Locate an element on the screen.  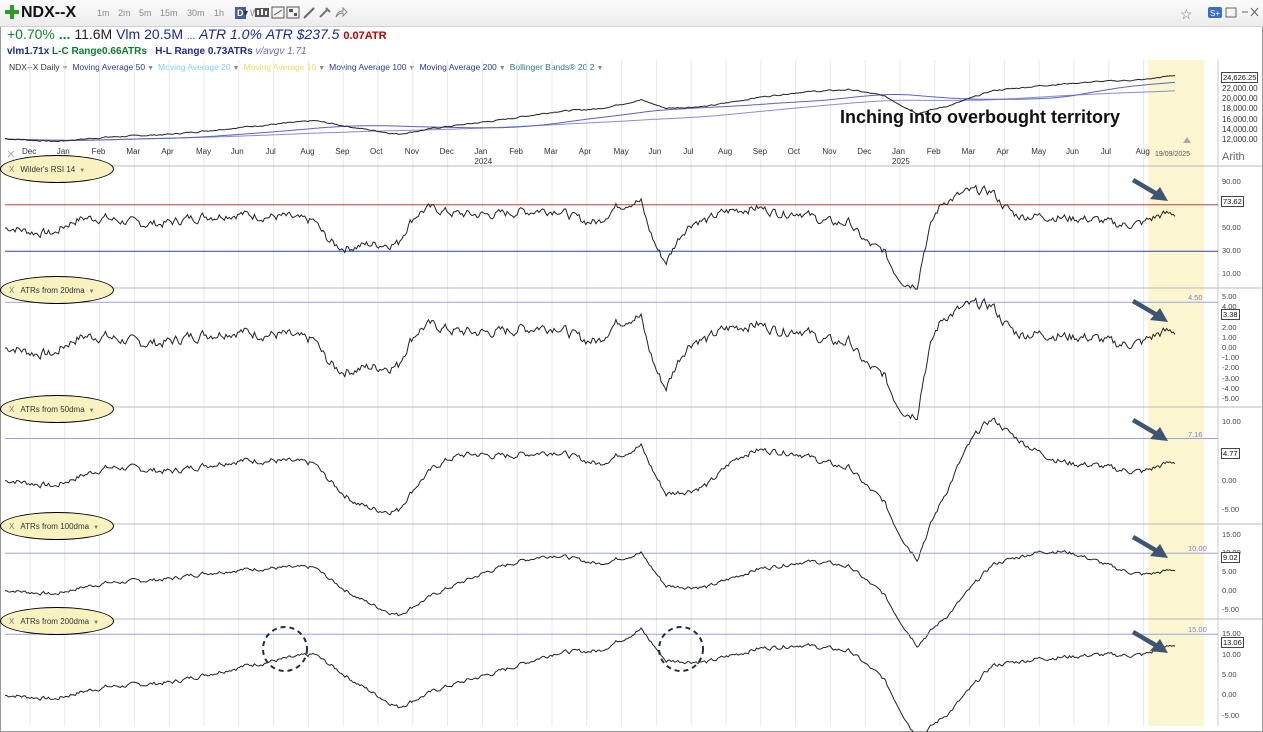
atr100-axis-tick: 0.00 is located at coordinates (1229, 590).